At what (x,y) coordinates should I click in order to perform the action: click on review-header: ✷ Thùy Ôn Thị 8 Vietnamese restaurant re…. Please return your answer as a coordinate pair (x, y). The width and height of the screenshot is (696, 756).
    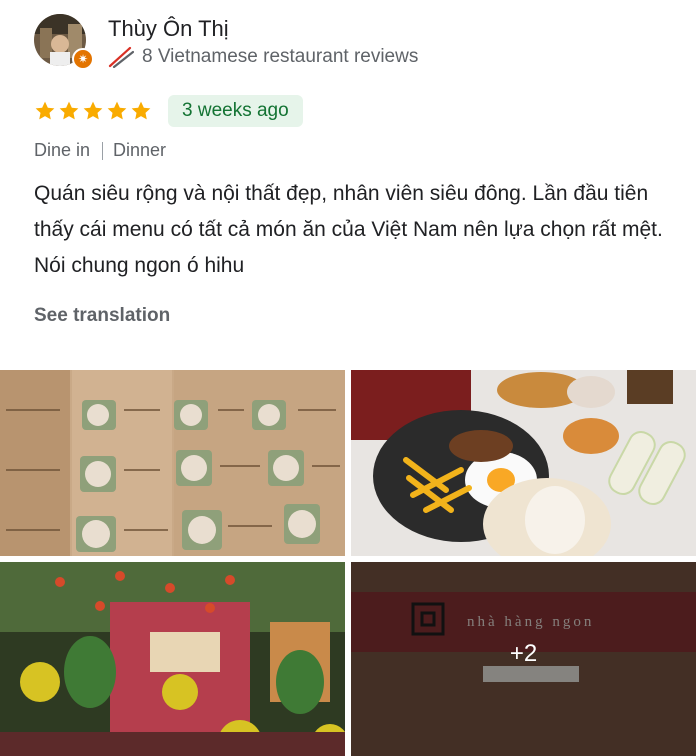
    Looking at the image, I should click on (354, 44).